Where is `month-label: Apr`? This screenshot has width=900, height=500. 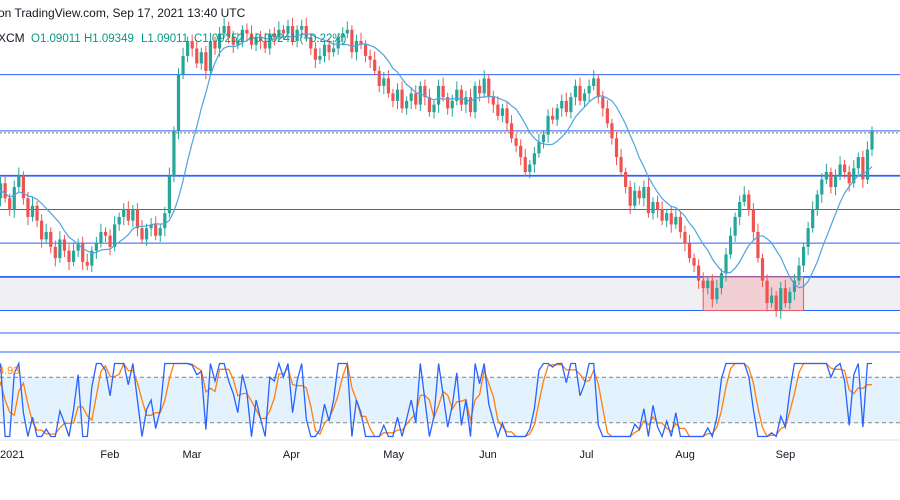 month-label: Apr is located at coordinates (291, 455).